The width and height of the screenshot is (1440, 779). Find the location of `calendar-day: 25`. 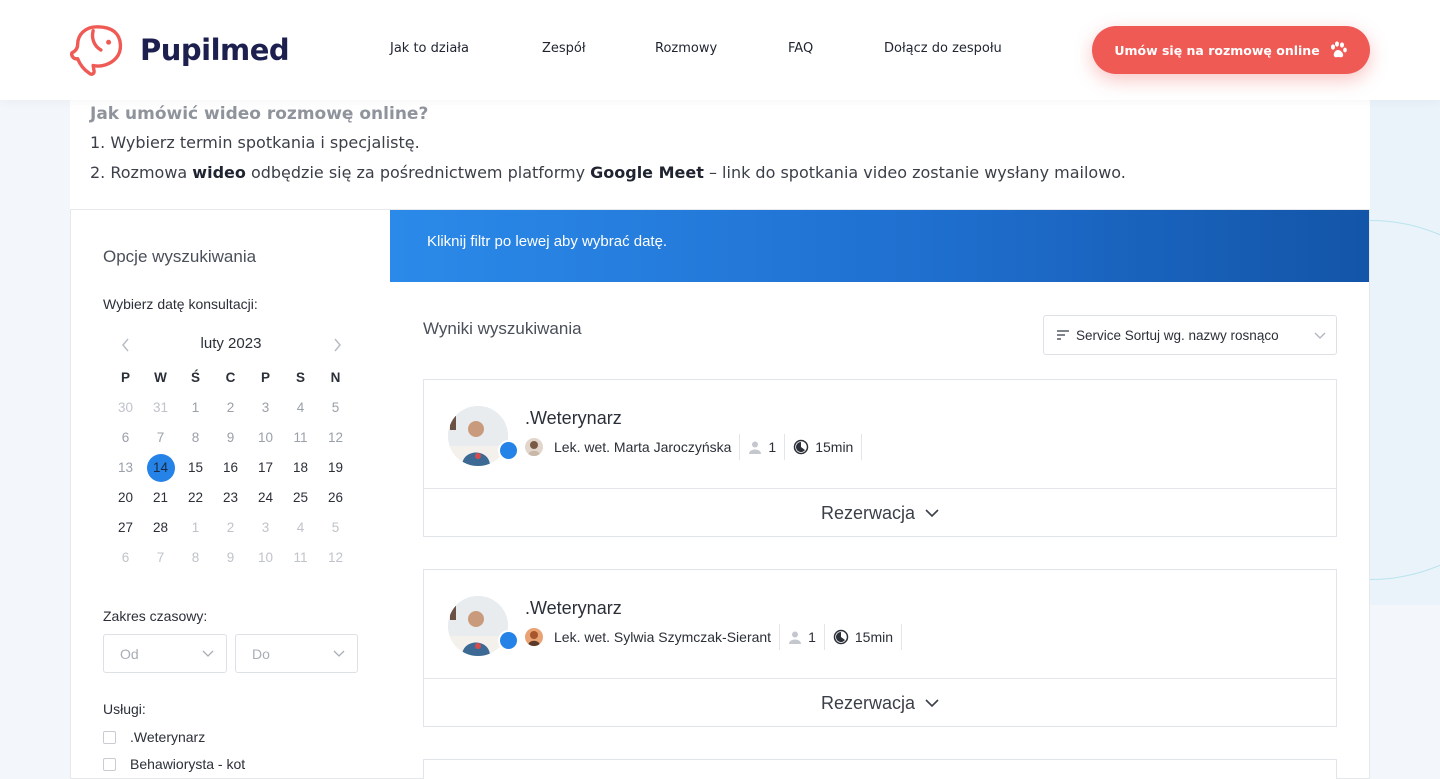

calendar-day: 25 is located at coordinates (300, 498).